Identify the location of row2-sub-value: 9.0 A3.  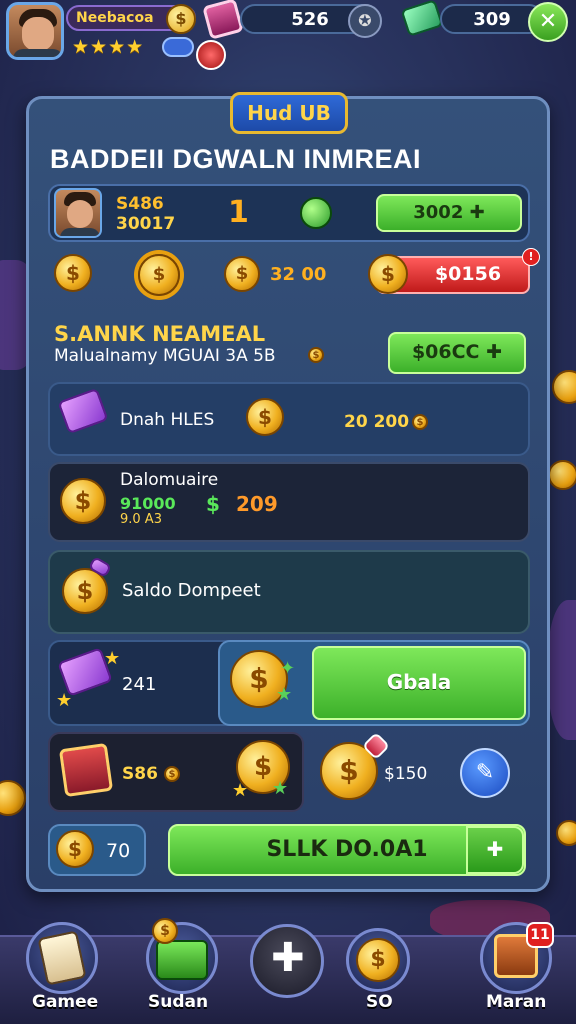
(141, 519).